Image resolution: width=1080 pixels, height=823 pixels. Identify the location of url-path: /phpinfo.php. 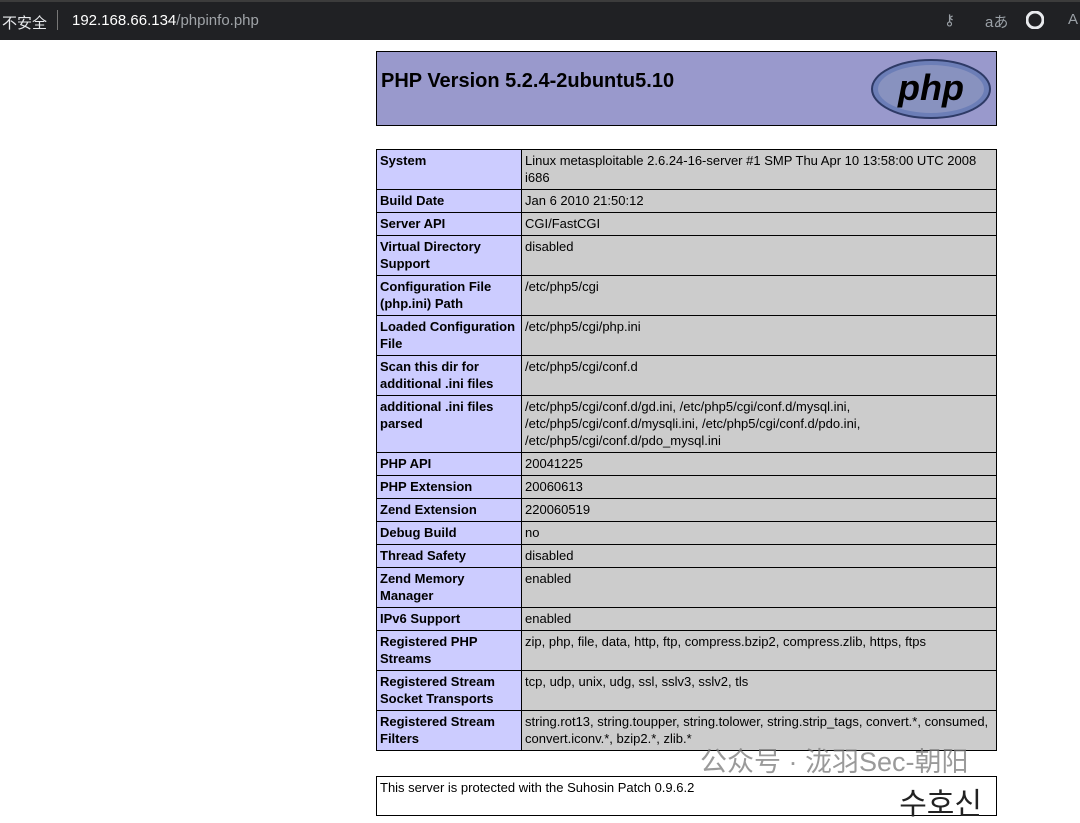
(217, 20).